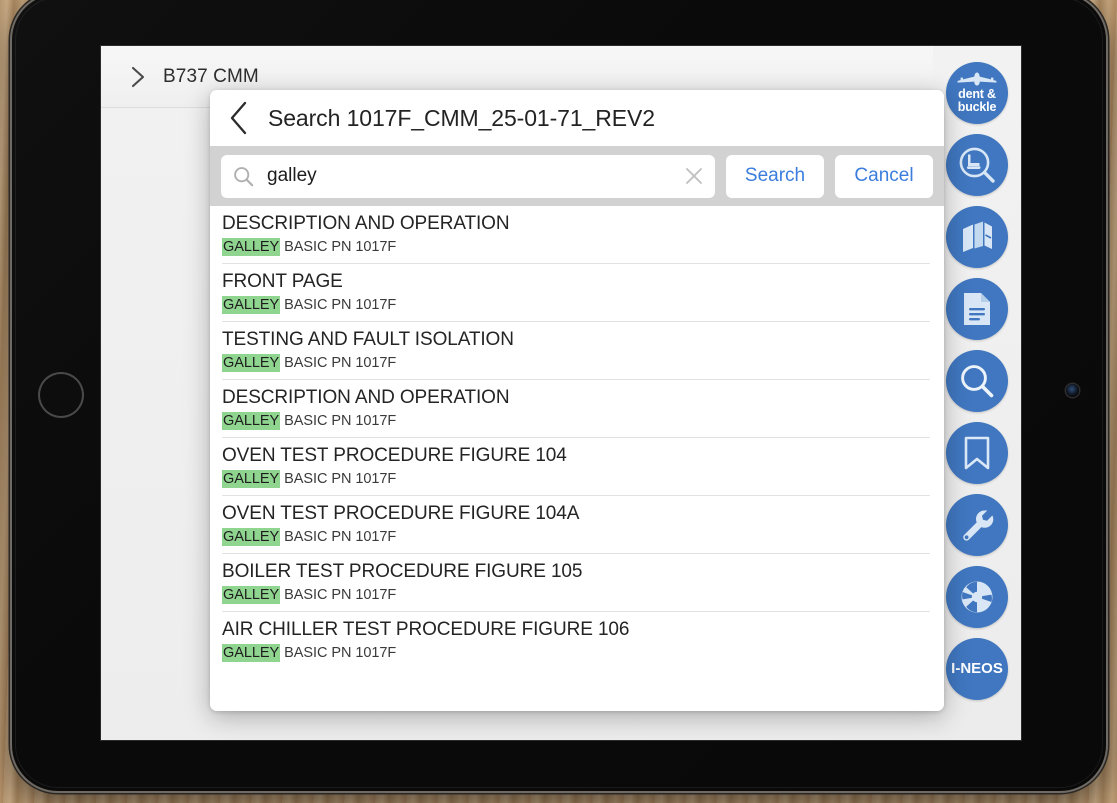 The width and height of the screenshot is (1117, 803). I want to click on seat-magnifier-icon, so click(977, 165).